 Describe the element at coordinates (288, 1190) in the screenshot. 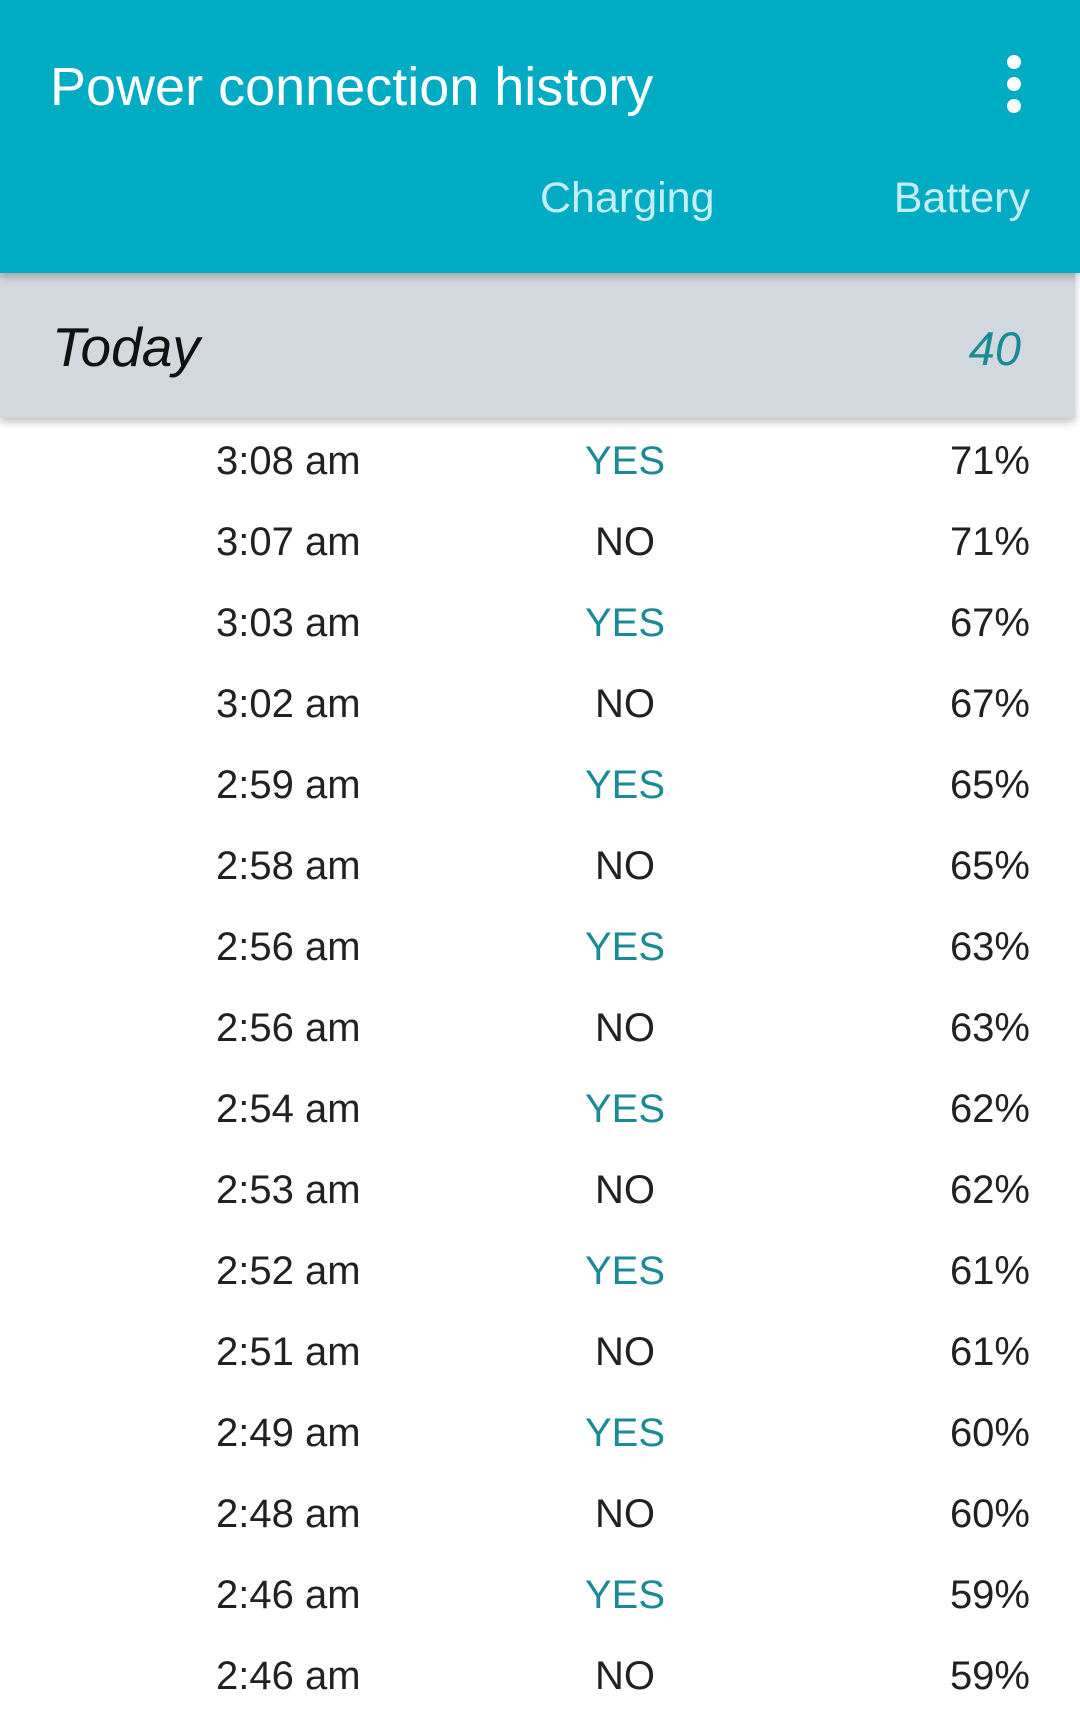

I see `row-time: 2:53 am` at that location.